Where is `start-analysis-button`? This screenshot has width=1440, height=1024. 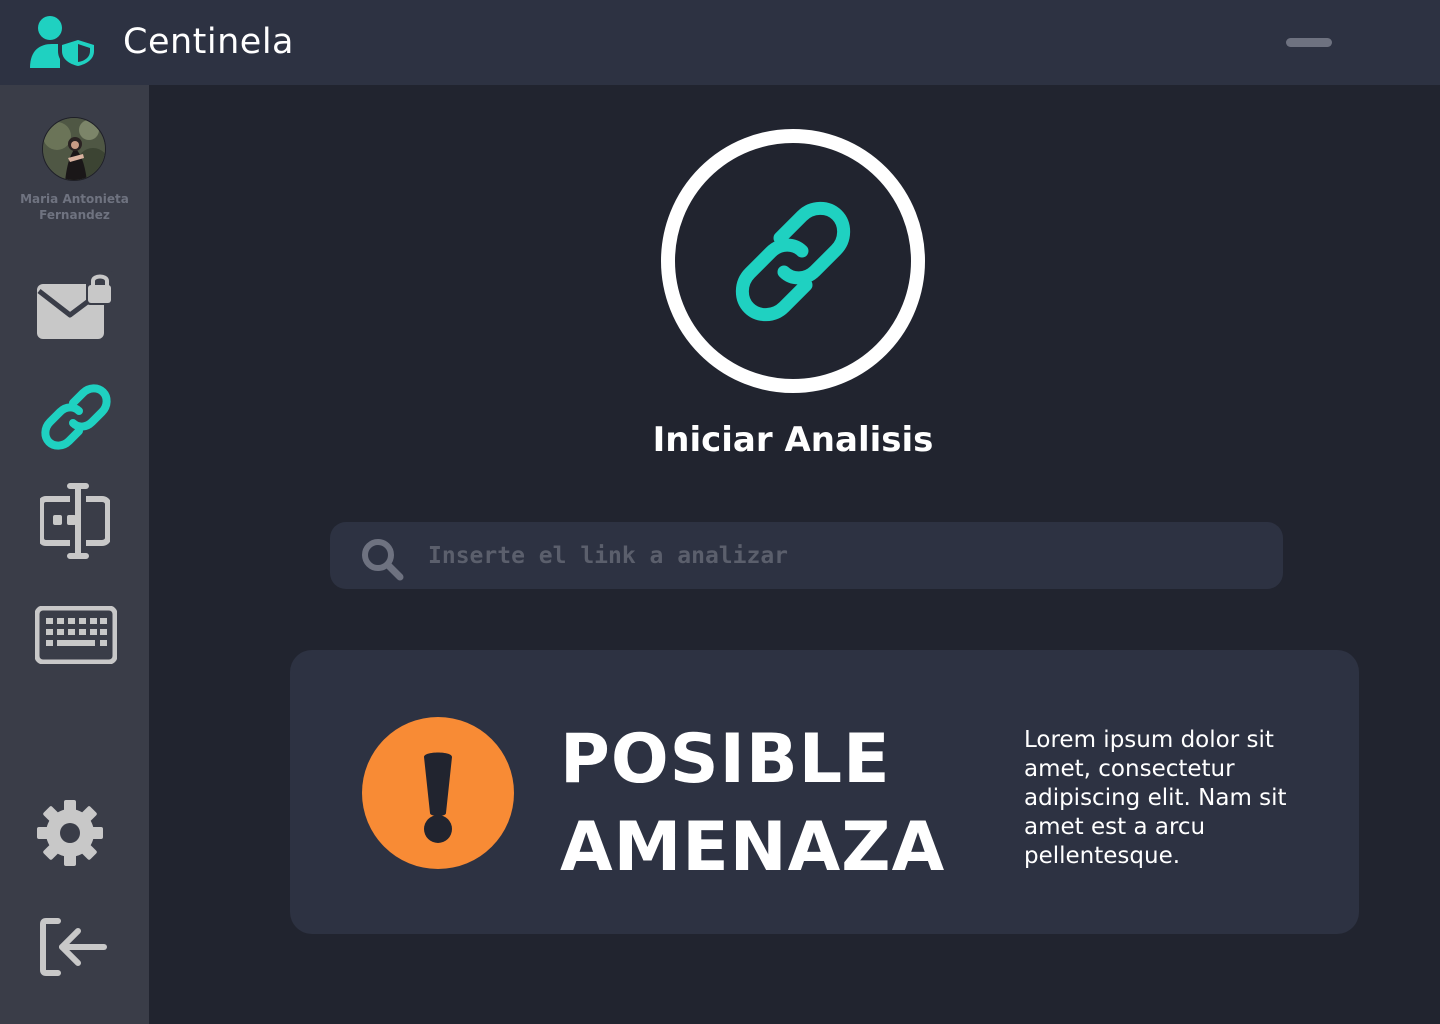
start-analysis-button is located at coordinates (793, 261).